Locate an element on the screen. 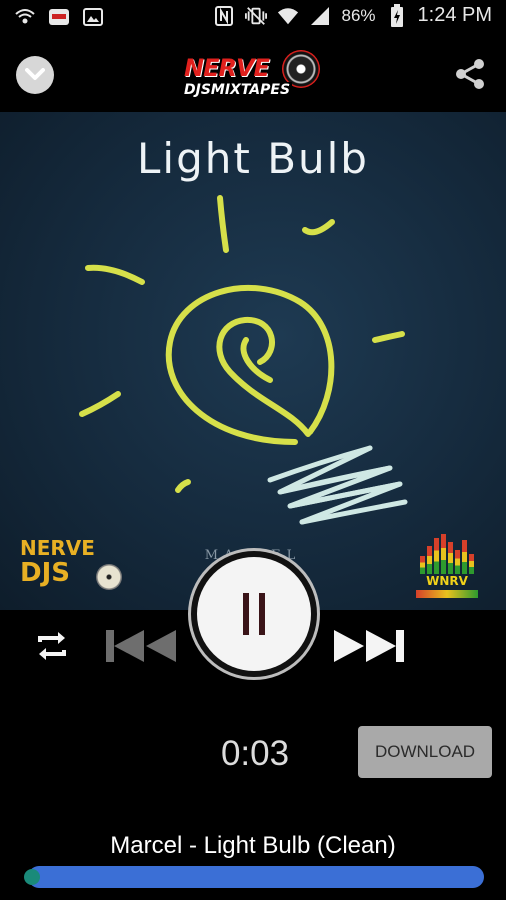 Image resolution: width=506 pixels, height=900 pixels. play-pause-face is located at coordinates (254, 614).